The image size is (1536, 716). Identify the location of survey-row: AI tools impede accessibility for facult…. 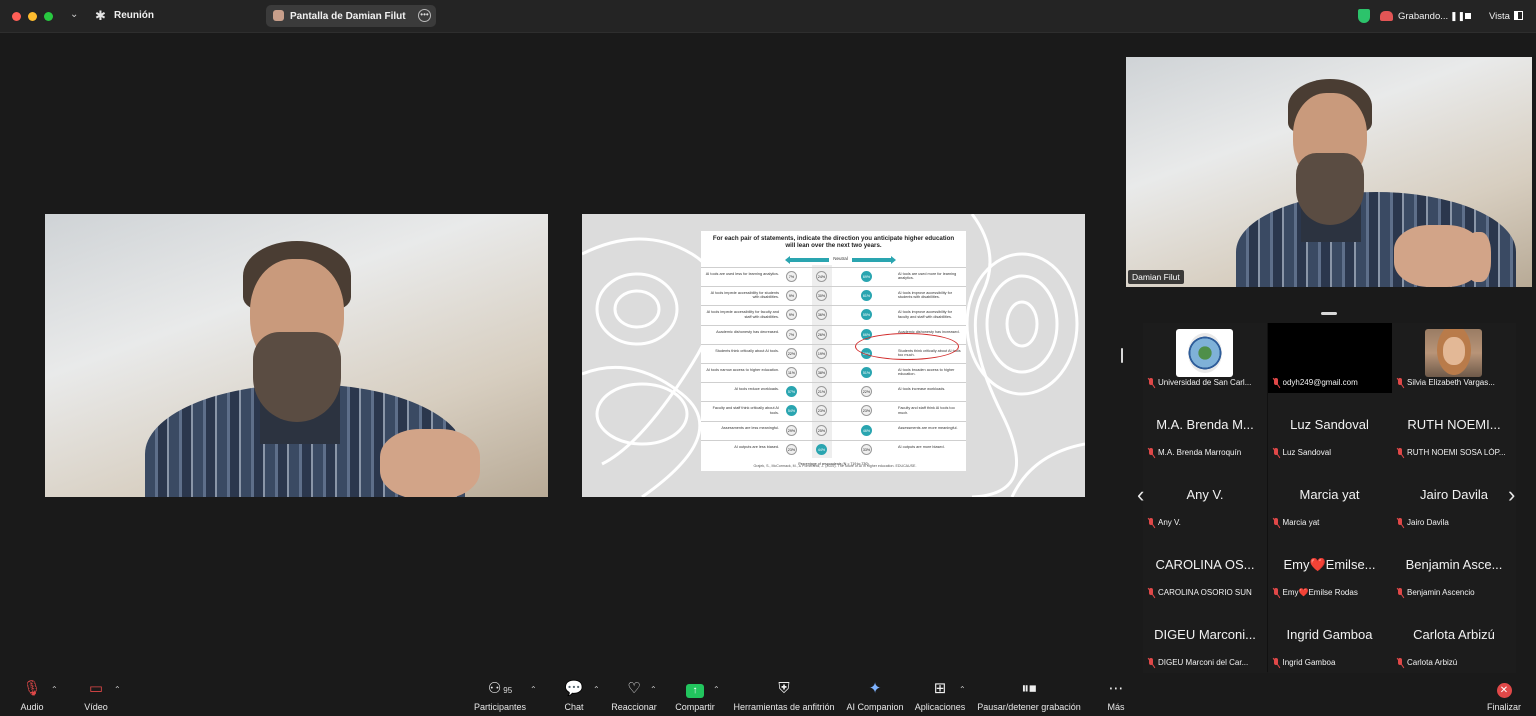
(833, 313).